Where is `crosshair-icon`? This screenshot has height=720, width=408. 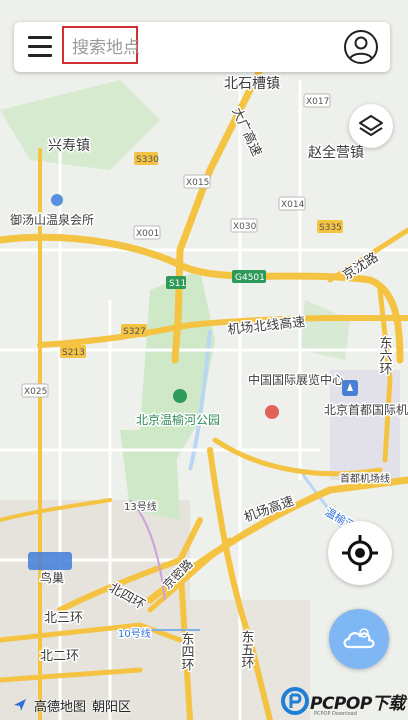 crosshair-icon is located at coordinates (360, 553).